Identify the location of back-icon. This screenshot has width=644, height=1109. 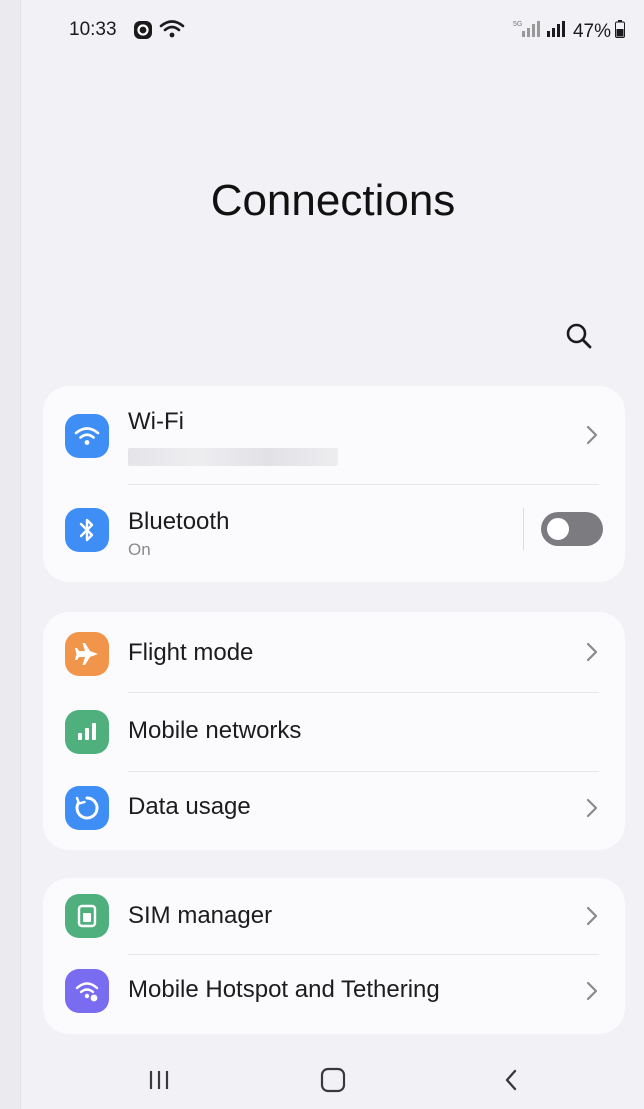
(511, 1080).